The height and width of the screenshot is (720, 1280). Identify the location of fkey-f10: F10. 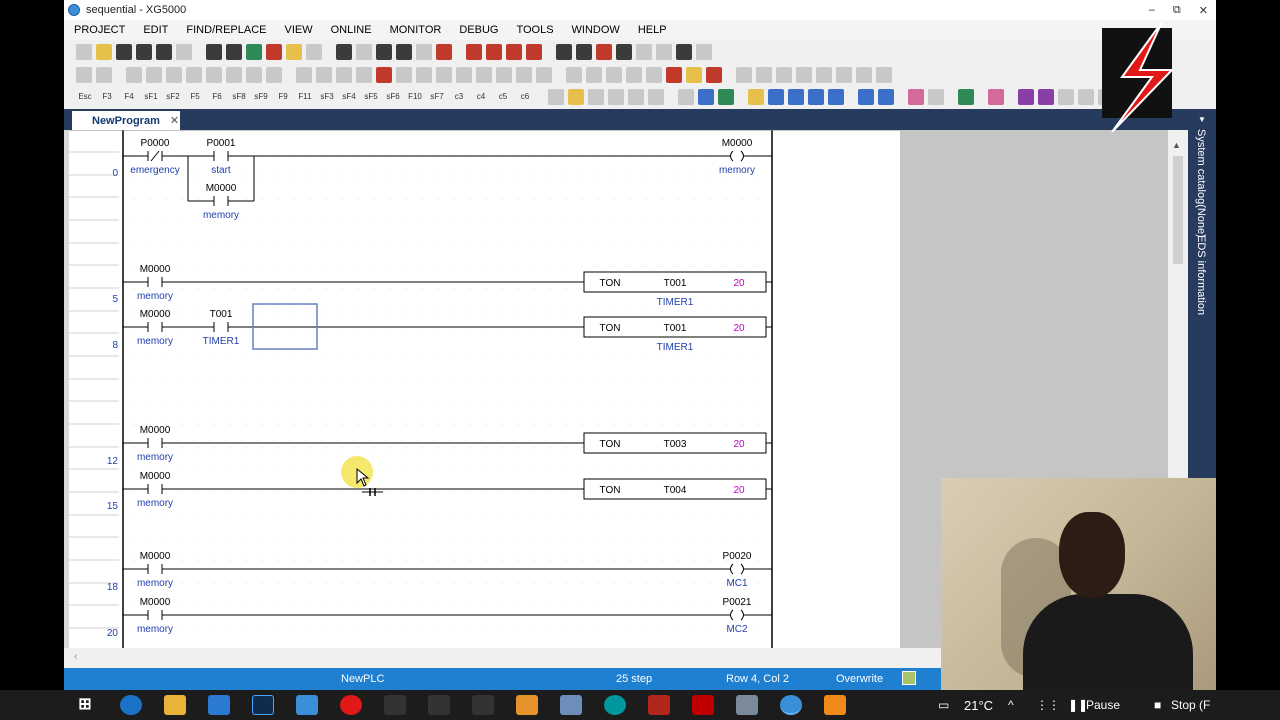
(415, 97).